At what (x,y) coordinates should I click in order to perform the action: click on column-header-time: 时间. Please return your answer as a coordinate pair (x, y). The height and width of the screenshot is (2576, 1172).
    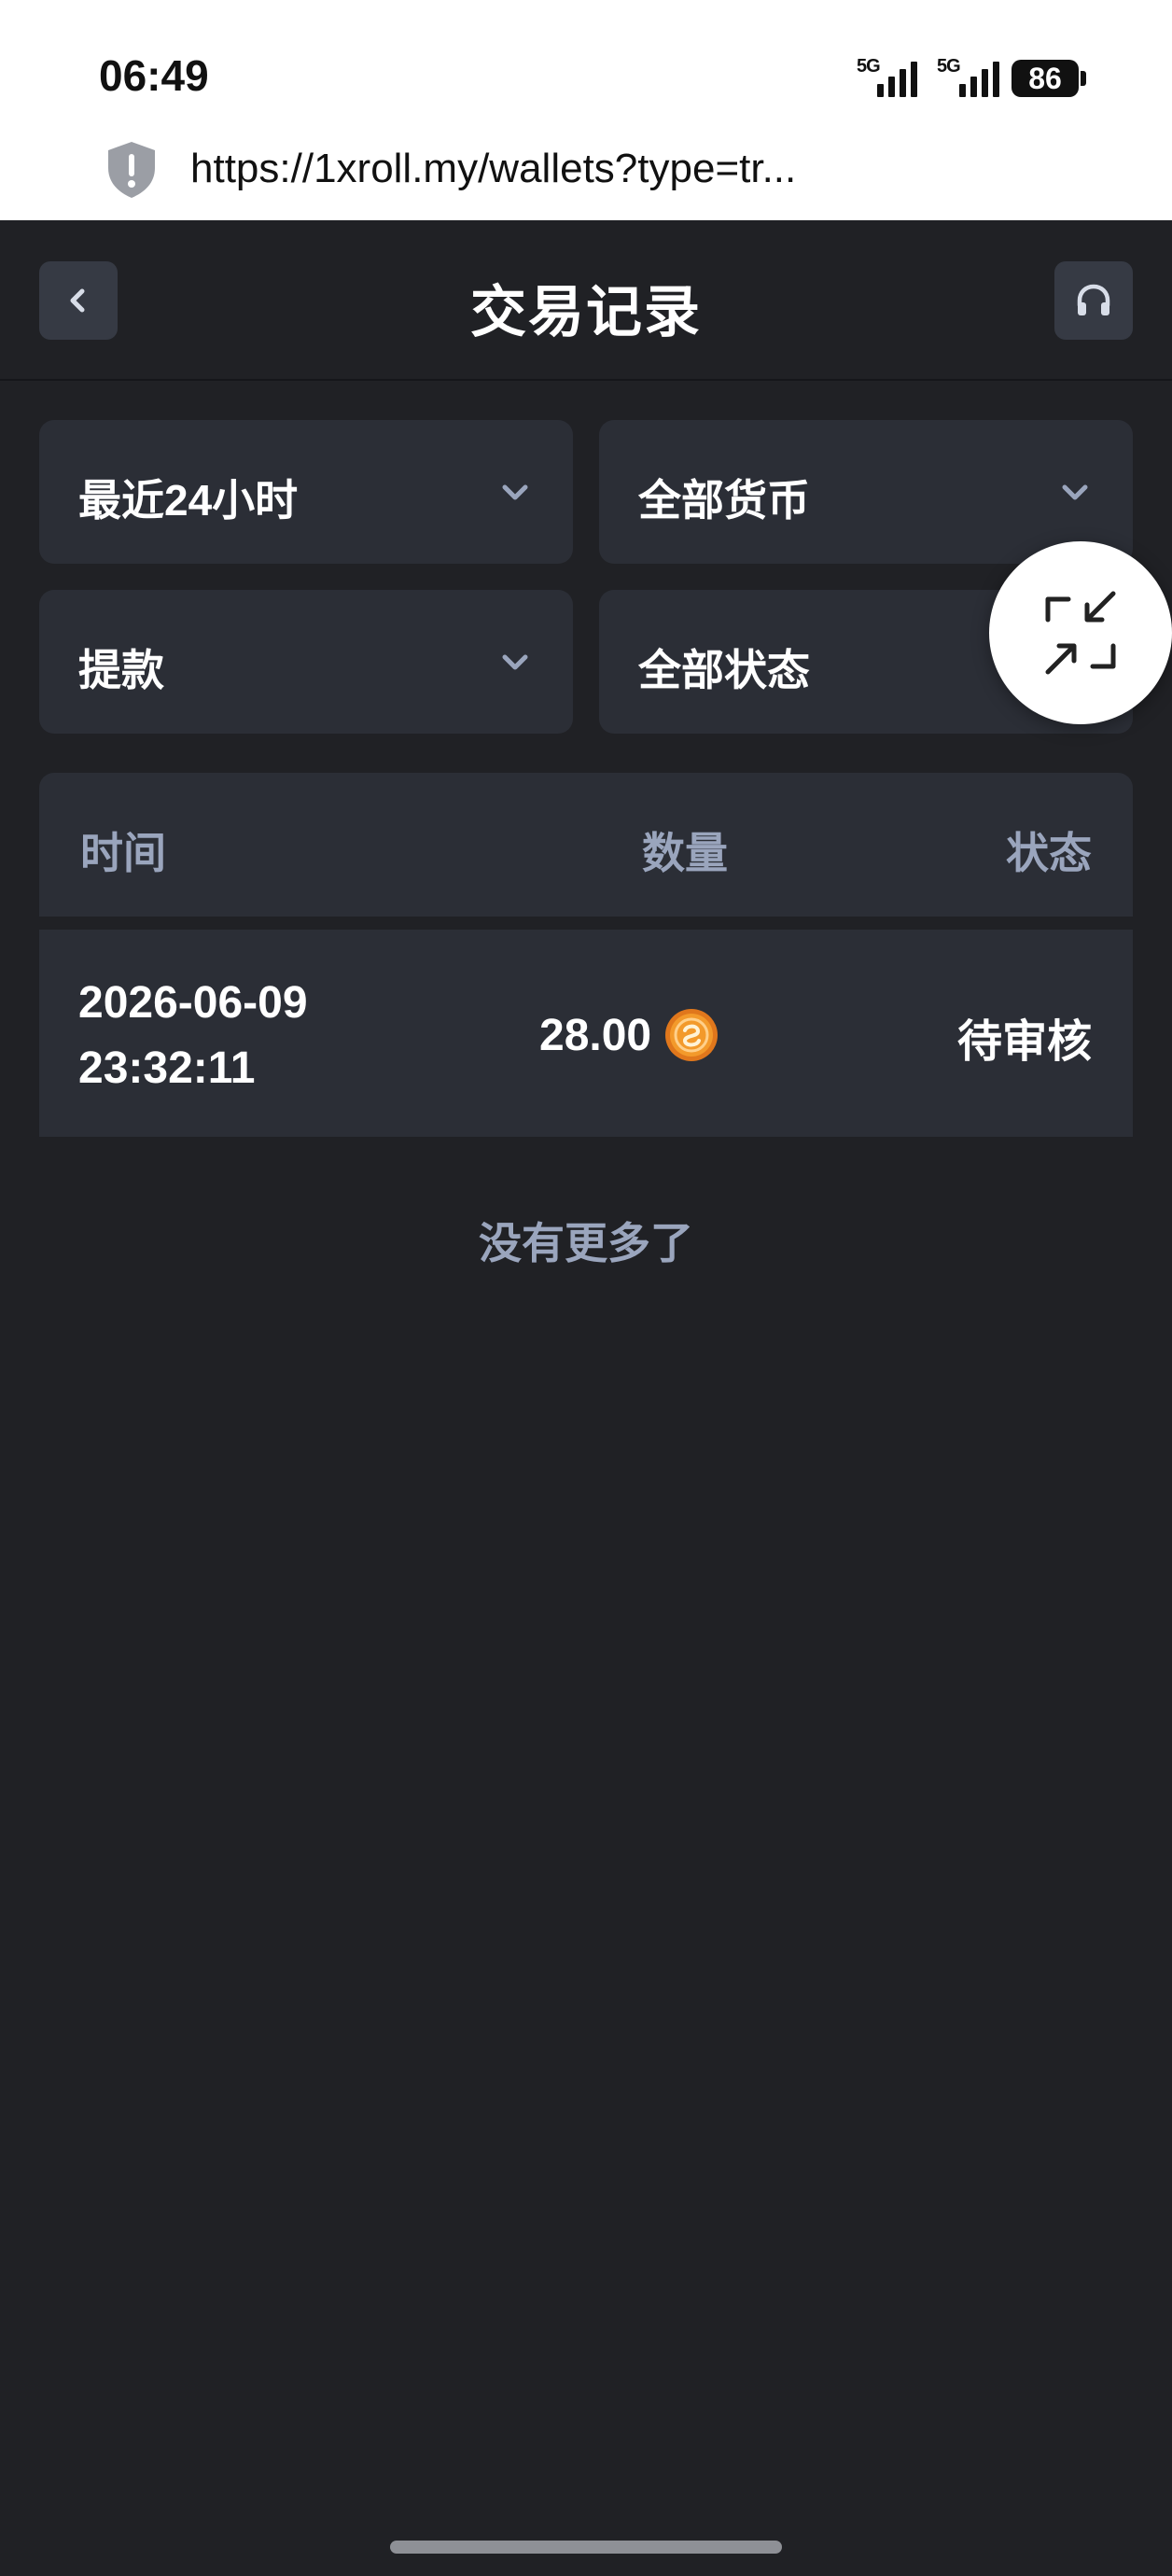
    Looking at the image, I should click on (123, 853).